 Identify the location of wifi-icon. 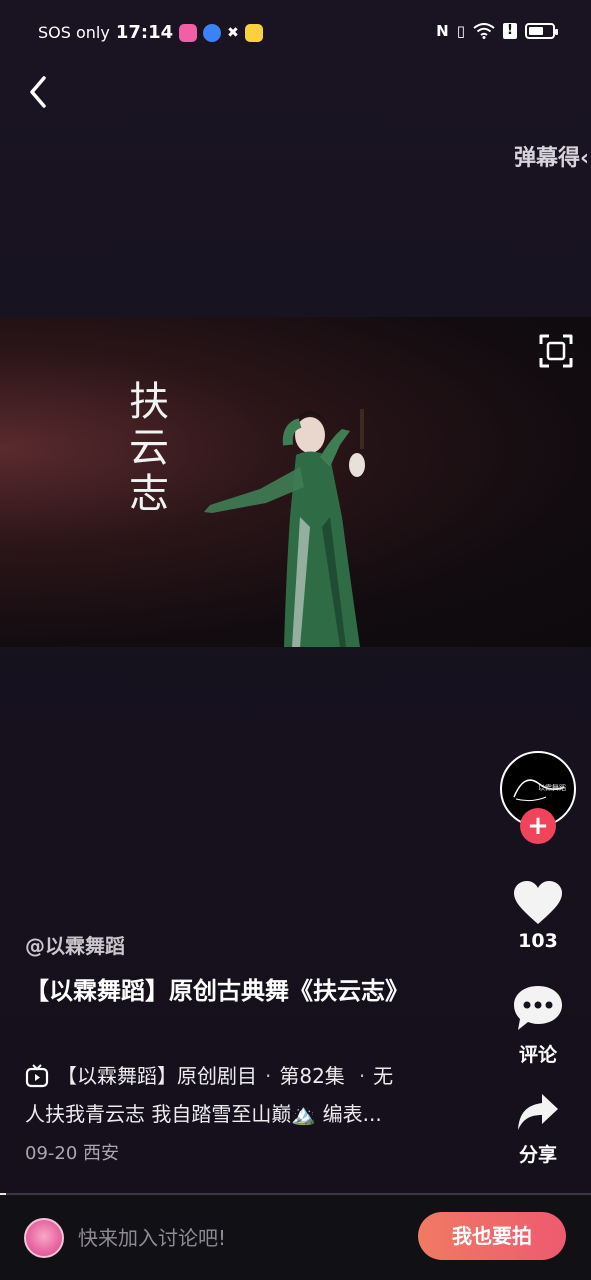
(484, 31).